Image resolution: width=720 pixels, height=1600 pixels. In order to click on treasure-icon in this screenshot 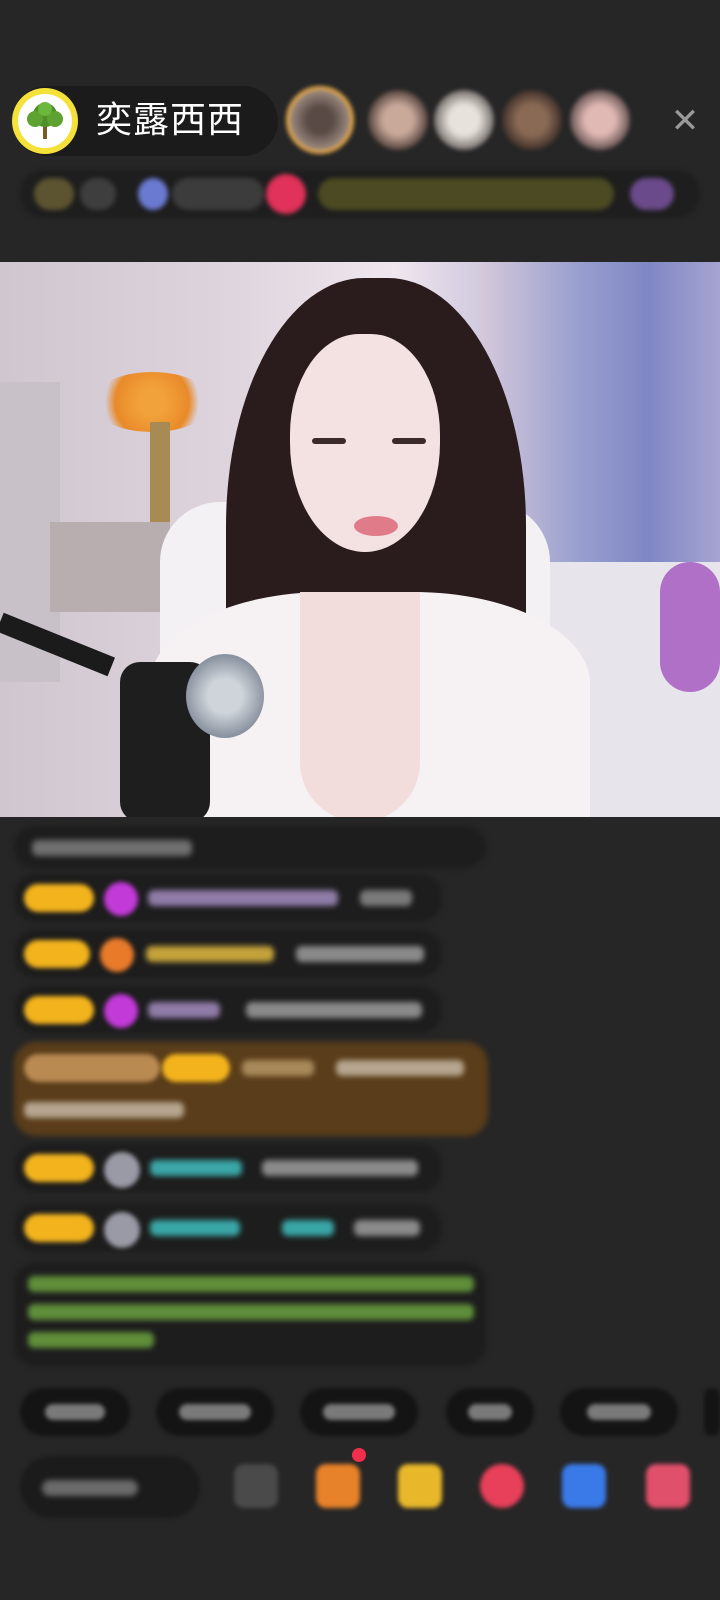, I will do `click(420, 1486)`.